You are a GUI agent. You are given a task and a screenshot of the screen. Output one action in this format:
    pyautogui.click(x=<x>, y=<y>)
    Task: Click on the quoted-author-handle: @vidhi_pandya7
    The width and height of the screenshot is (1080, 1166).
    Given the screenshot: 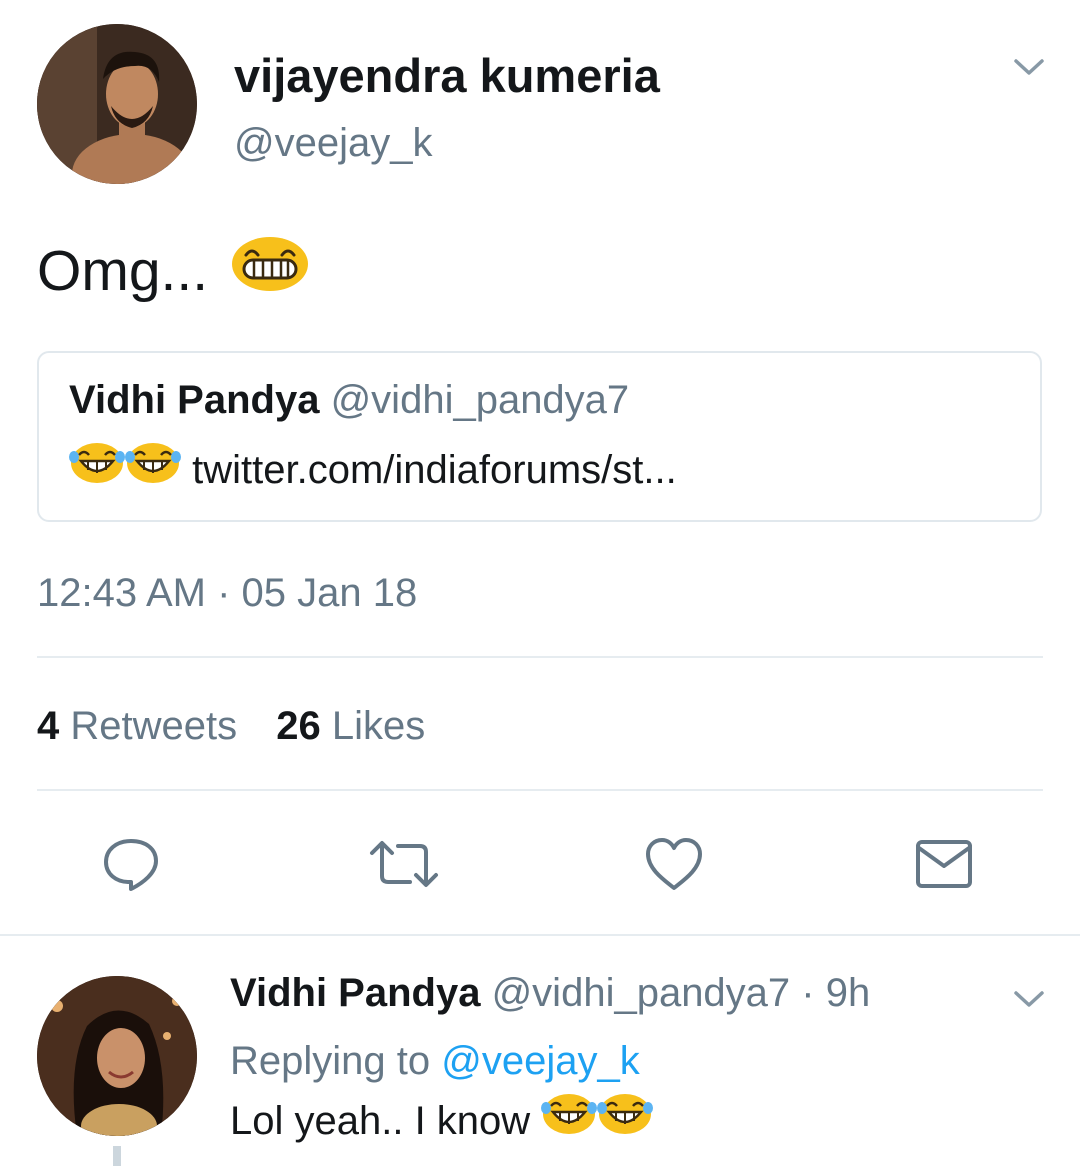 What is the action you would take?
    pyautogui.click(x=480, y=400)
    